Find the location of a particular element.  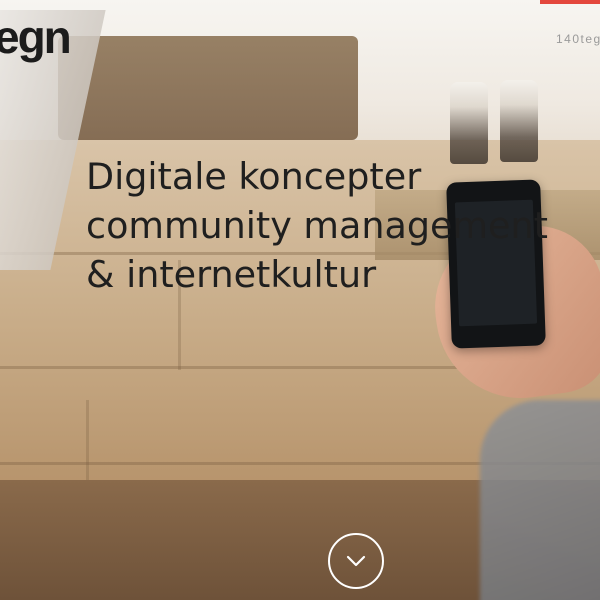

chevron-down-icon is located at coordinates (356, 561).